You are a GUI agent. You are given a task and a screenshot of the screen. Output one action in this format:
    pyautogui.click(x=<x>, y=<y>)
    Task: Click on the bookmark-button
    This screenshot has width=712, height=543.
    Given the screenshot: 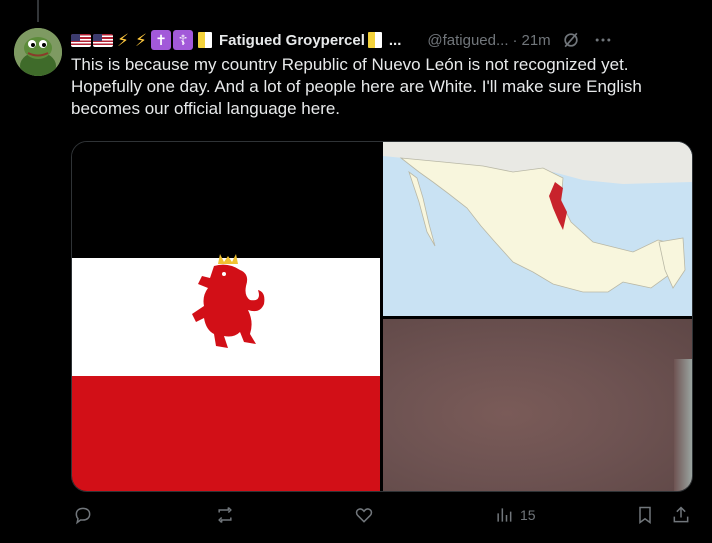 What is the action you would take?
    pyautogui.click(x=645, y=515)
    